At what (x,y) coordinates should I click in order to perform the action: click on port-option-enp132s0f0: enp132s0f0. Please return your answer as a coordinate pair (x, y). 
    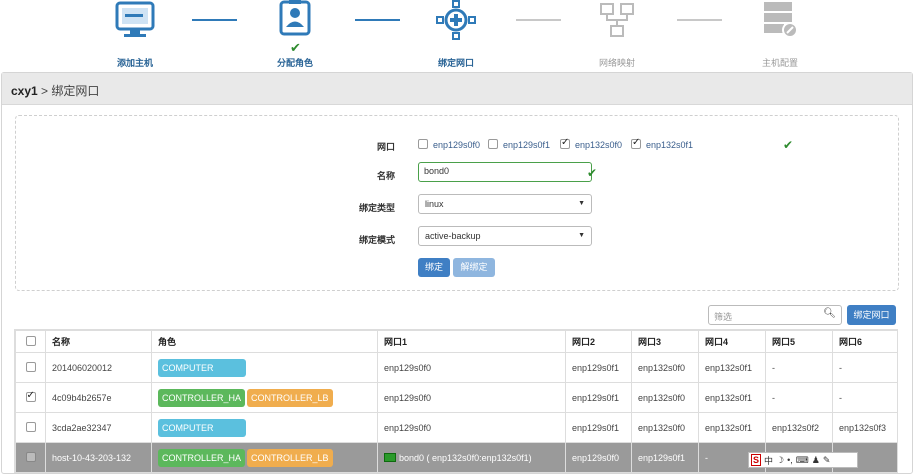
    Looking at the image, I should click on (591, 143).